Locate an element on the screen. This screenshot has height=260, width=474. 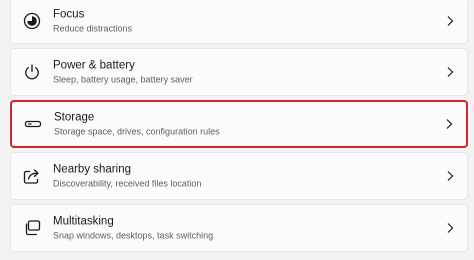
multitasking-icon is located at coordinates (32, 228).